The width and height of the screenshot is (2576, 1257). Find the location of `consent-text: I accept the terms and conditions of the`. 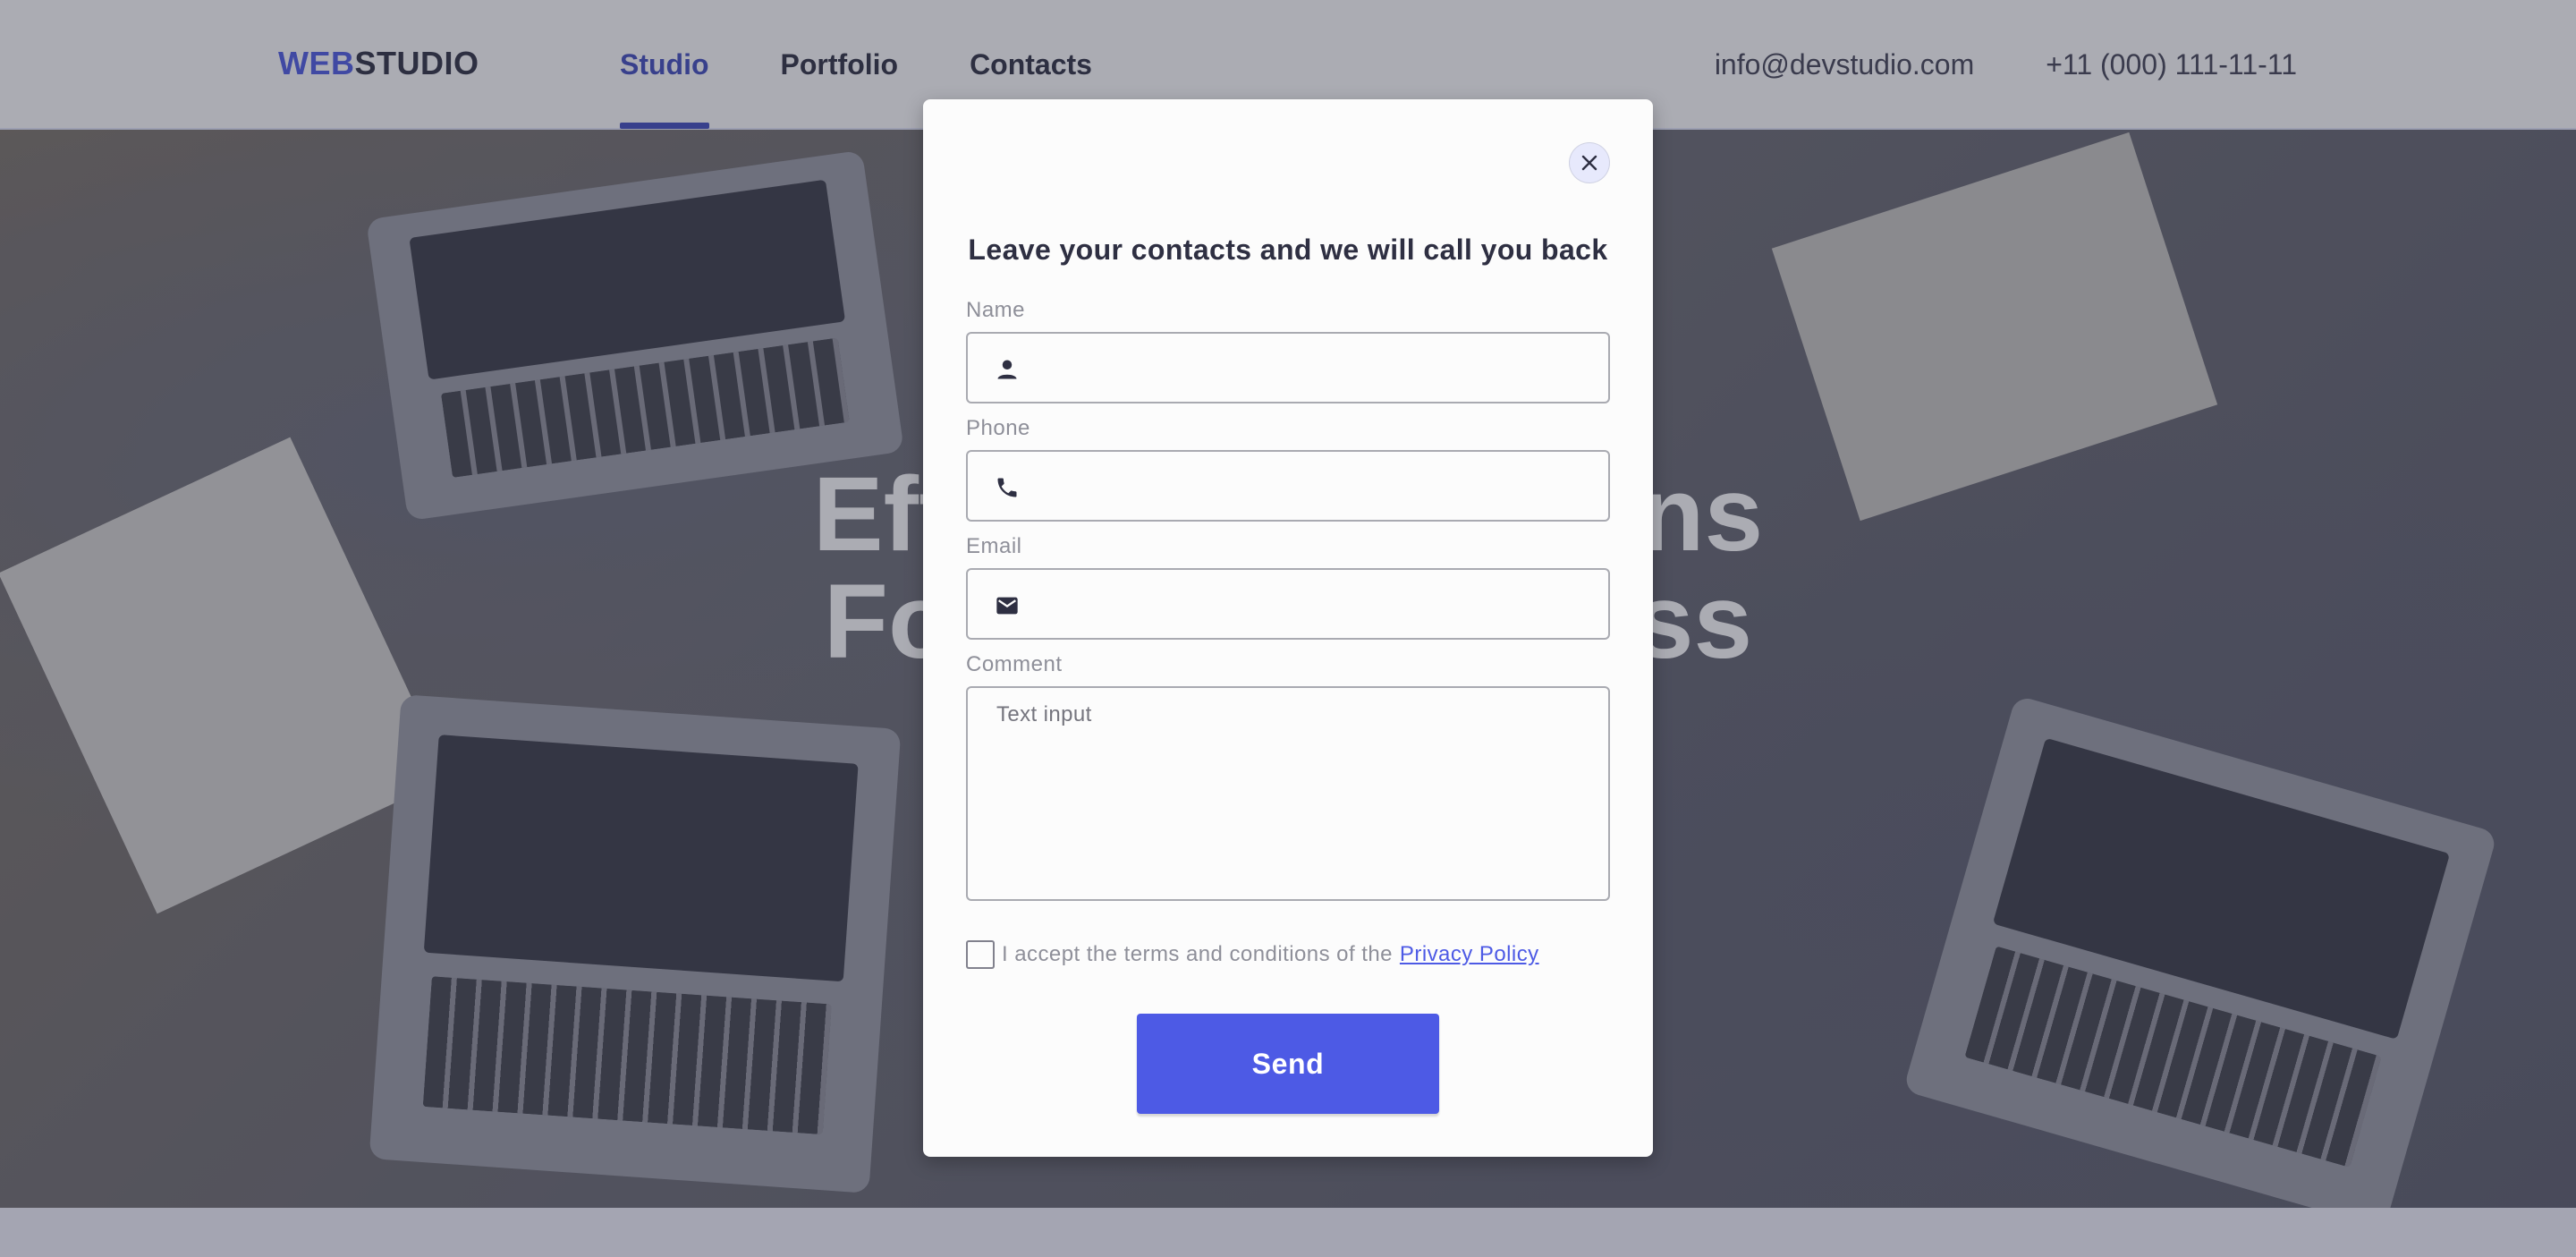

consent-text: I accept the terms and conditions of the is located at coordinates (1197, 954).